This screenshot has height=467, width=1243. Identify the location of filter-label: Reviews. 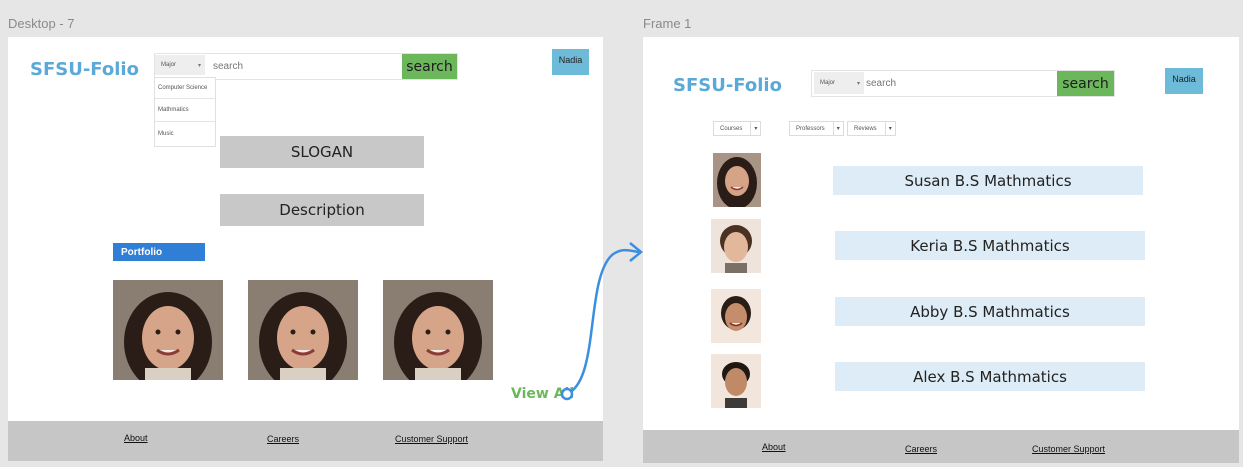
(867, 128).